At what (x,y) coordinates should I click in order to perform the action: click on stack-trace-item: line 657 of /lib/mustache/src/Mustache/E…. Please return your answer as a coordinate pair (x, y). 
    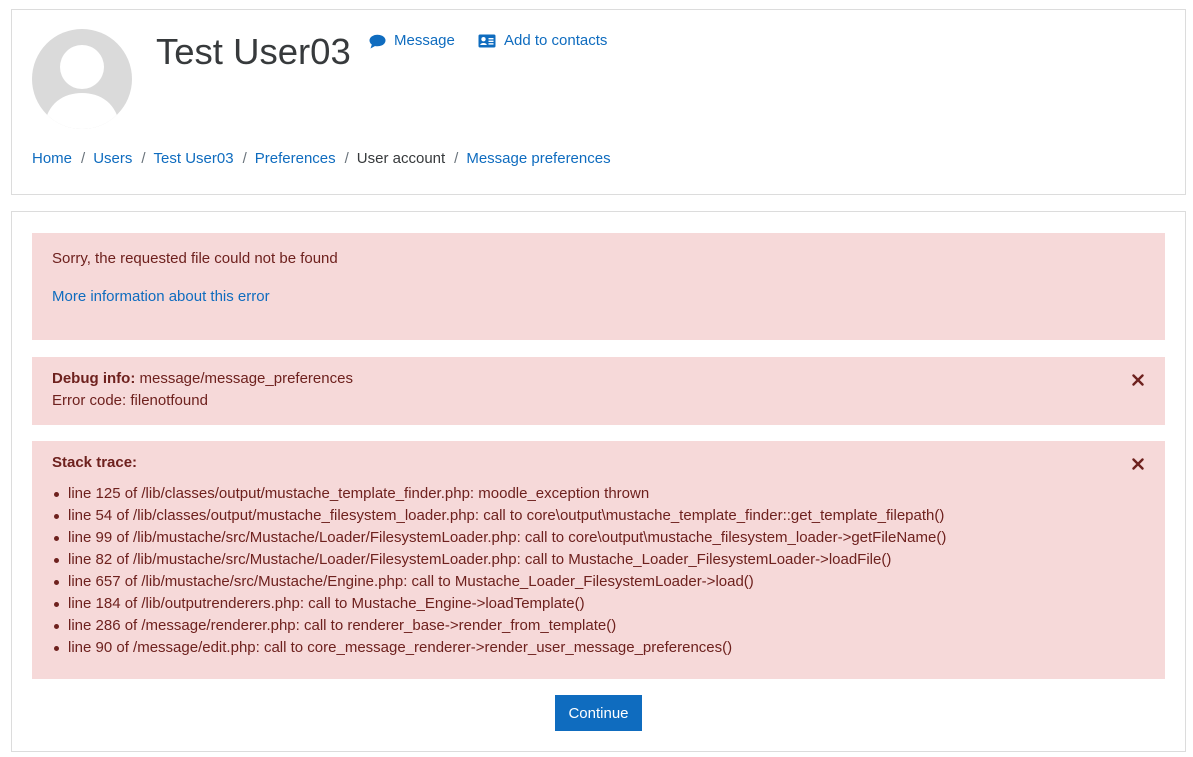
    Looking at the image, I should click on (499, 582).